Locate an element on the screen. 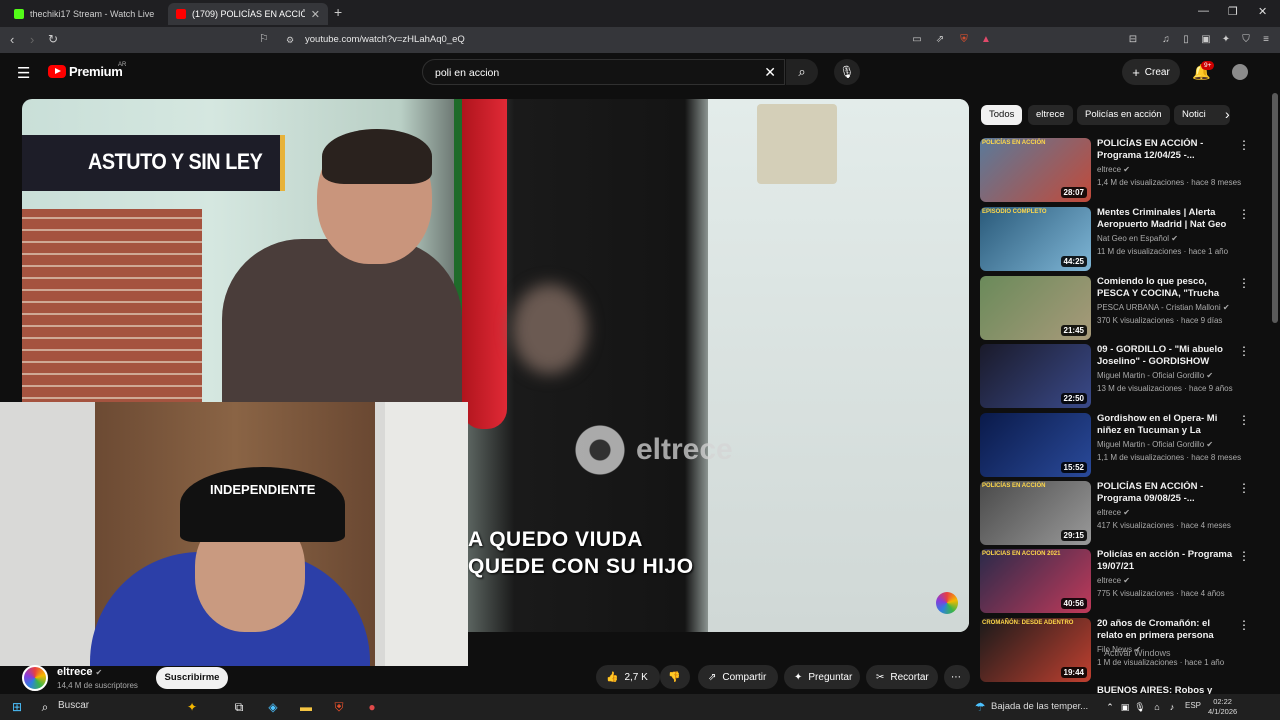 This screenshot has height=720, width=1280. cast-icon: ▭ is located at coordinates (917, 40).